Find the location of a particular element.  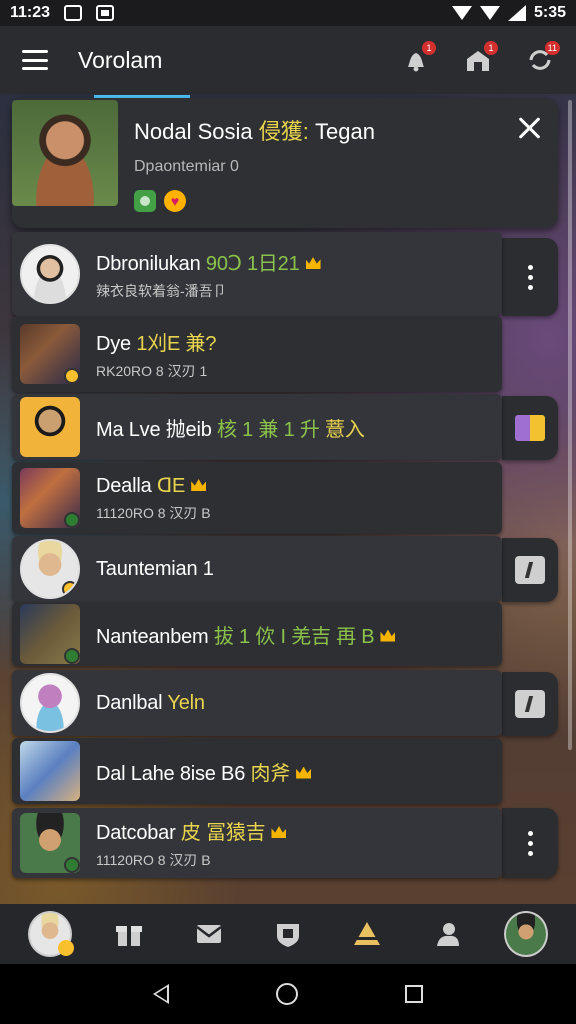

back-icon is located at coordinates (161, 994).